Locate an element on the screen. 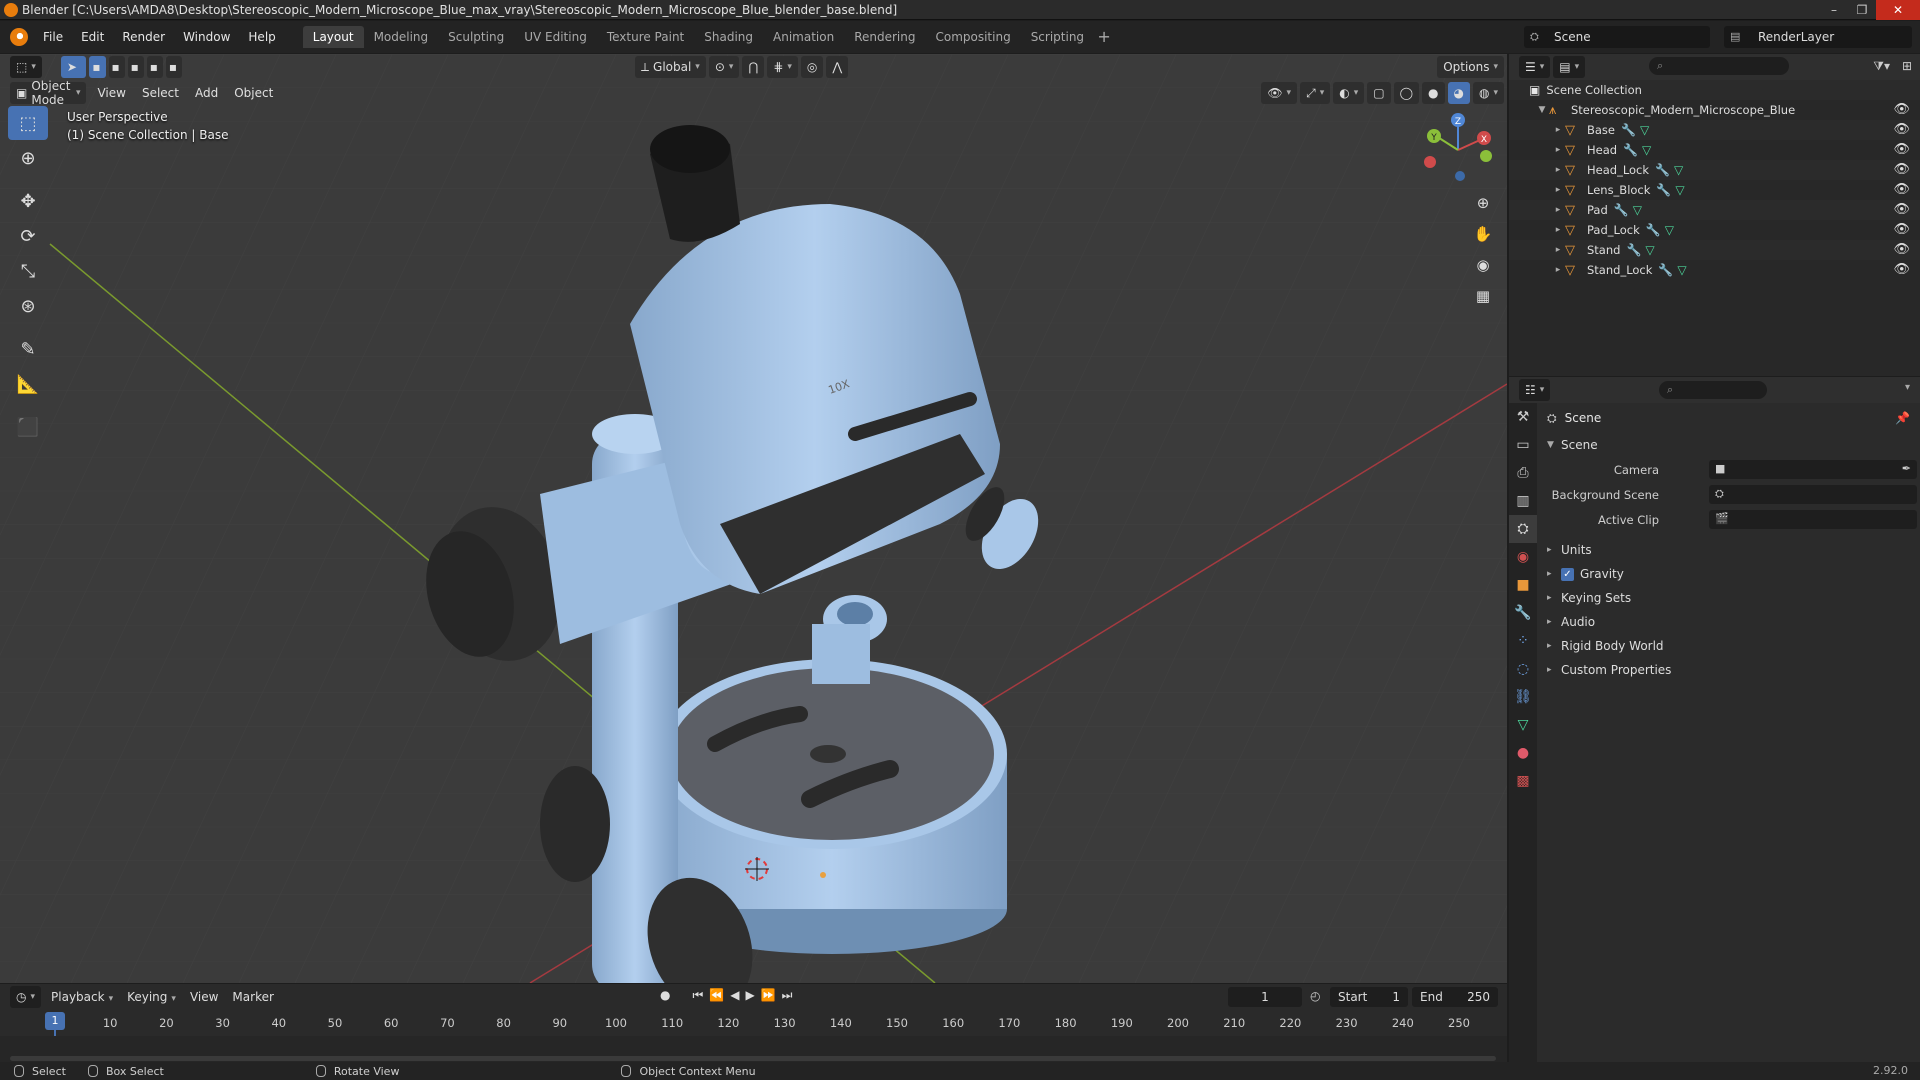 The height and width of the screenshot is (1080, 1920). tab-scripting: Scripting is located at coordinates (1057, 37).